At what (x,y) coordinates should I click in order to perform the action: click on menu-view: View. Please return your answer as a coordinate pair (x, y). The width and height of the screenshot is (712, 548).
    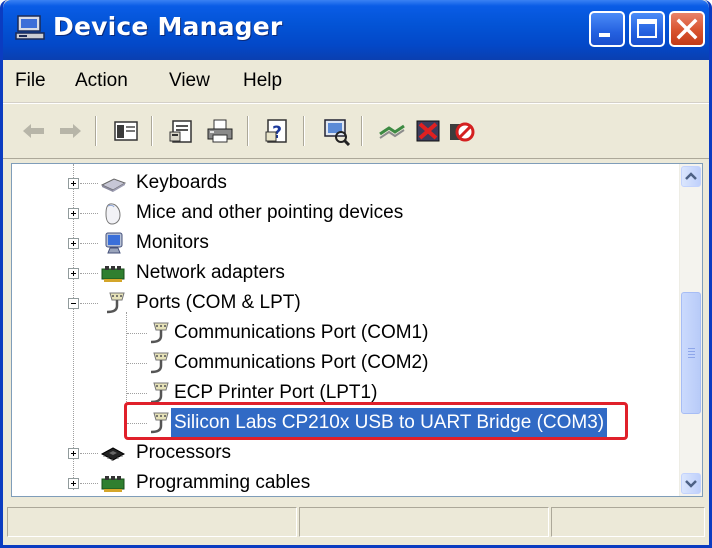
    Looking at the image, I should click on (189, 81).